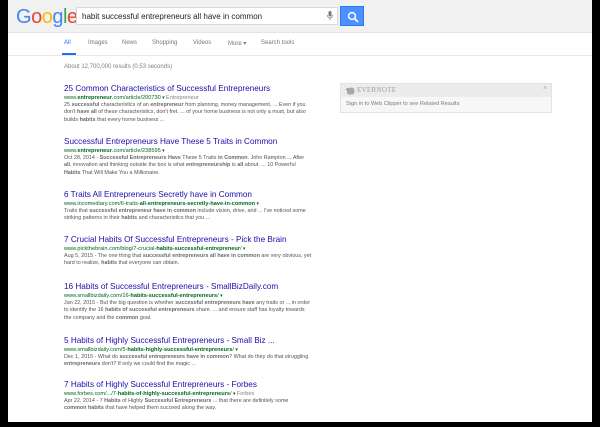 The image size is (600, 427). Describe the element at coordinates (182, 98) in the screenshot. I see `result-source: Entrepreneur` at that location.